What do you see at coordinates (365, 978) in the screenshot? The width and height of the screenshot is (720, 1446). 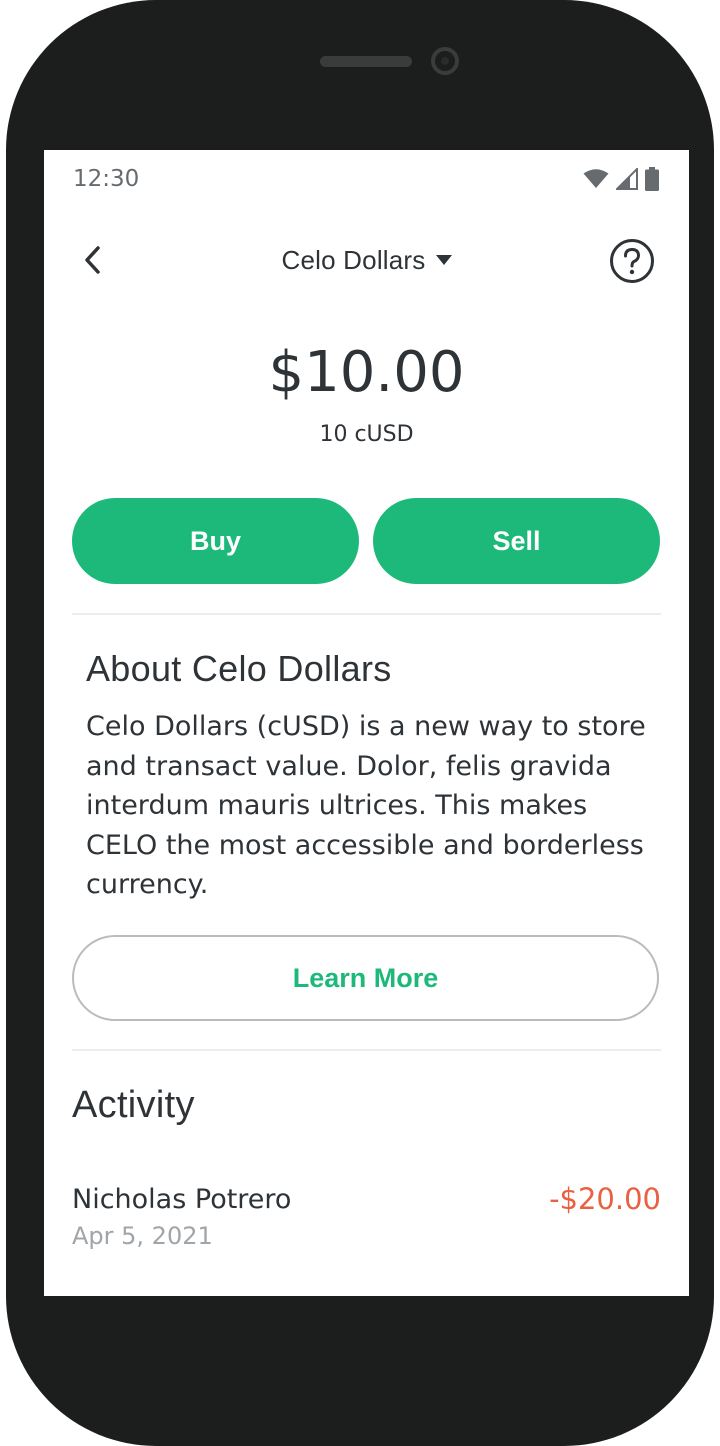 I see `learn-more-button: Learn More` at bounding box center [365, 978].